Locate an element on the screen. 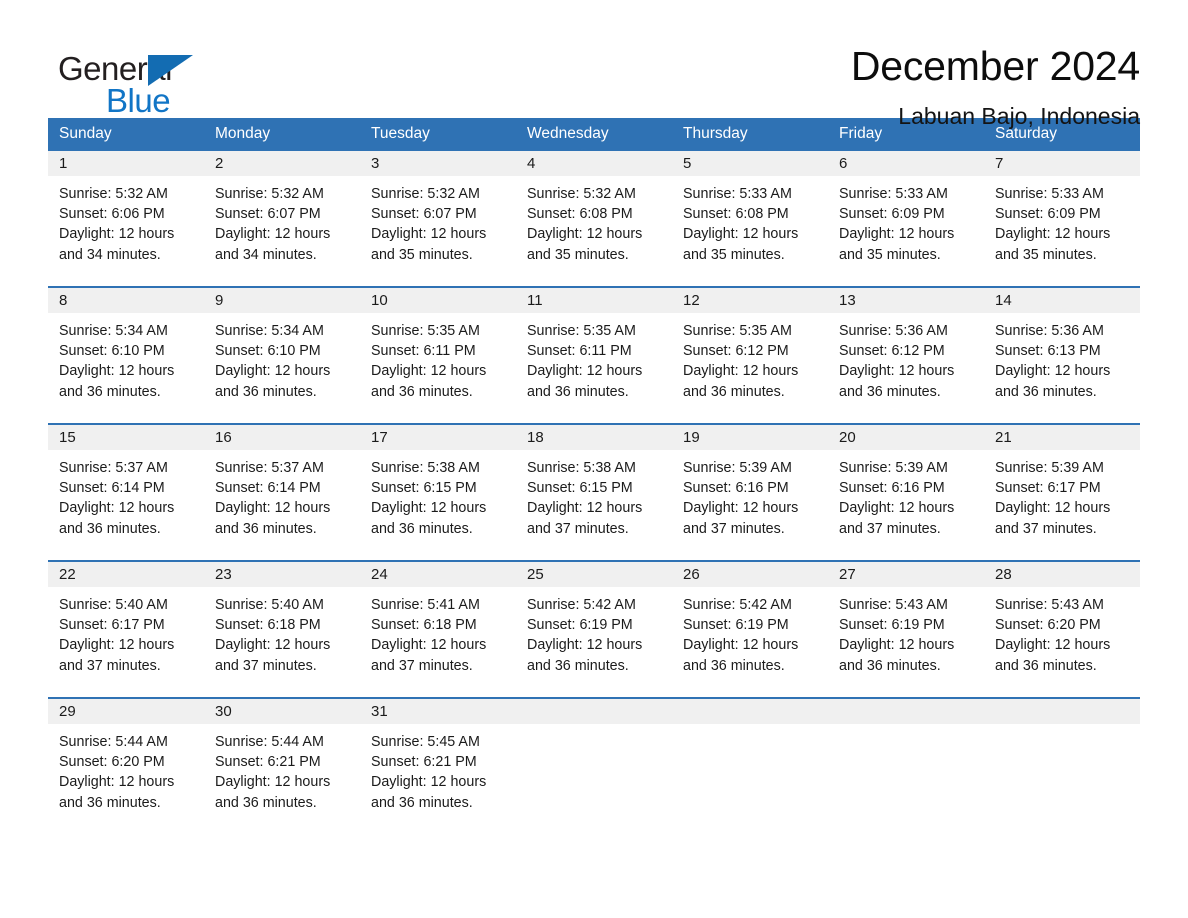 The image size is (1188, 918). day-number: 15 is located at coordinates (126, 437).